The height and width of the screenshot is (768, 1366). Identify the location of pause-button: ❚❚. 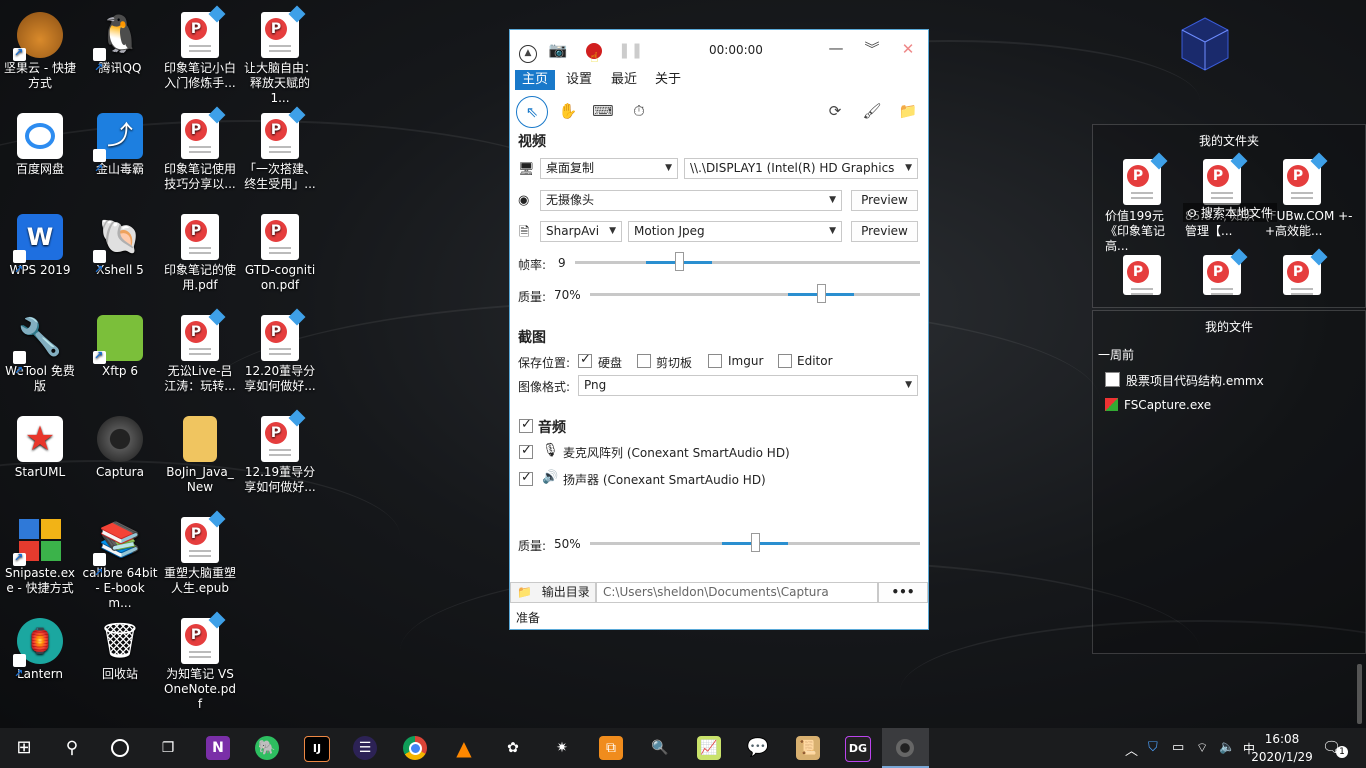
(630, 50).